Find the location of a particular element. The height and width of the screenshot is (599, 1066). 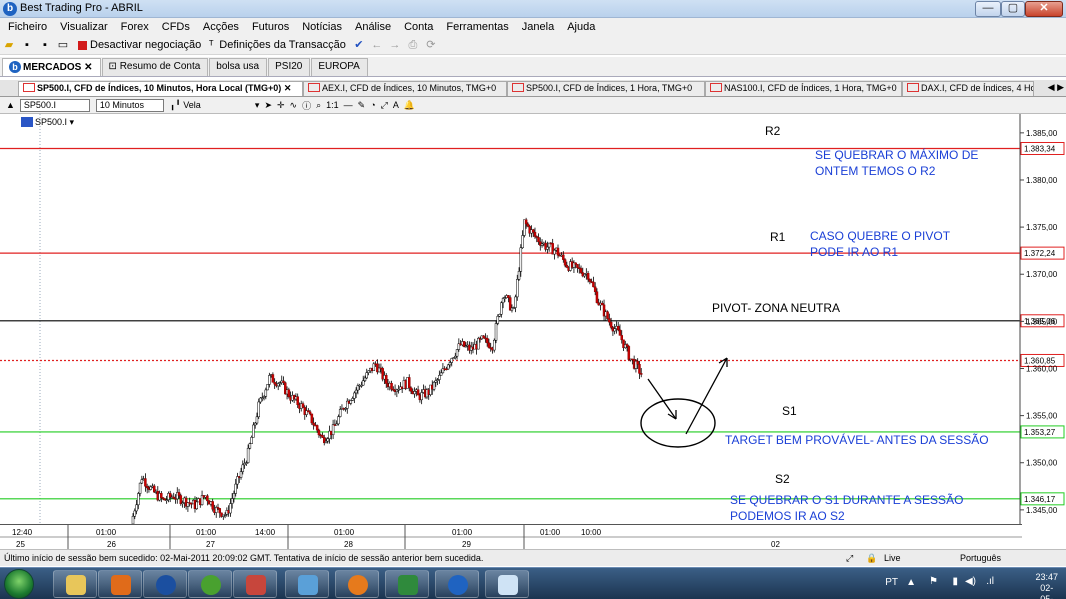

symbol-field: SP500.I is located at coordinates (54, 105).